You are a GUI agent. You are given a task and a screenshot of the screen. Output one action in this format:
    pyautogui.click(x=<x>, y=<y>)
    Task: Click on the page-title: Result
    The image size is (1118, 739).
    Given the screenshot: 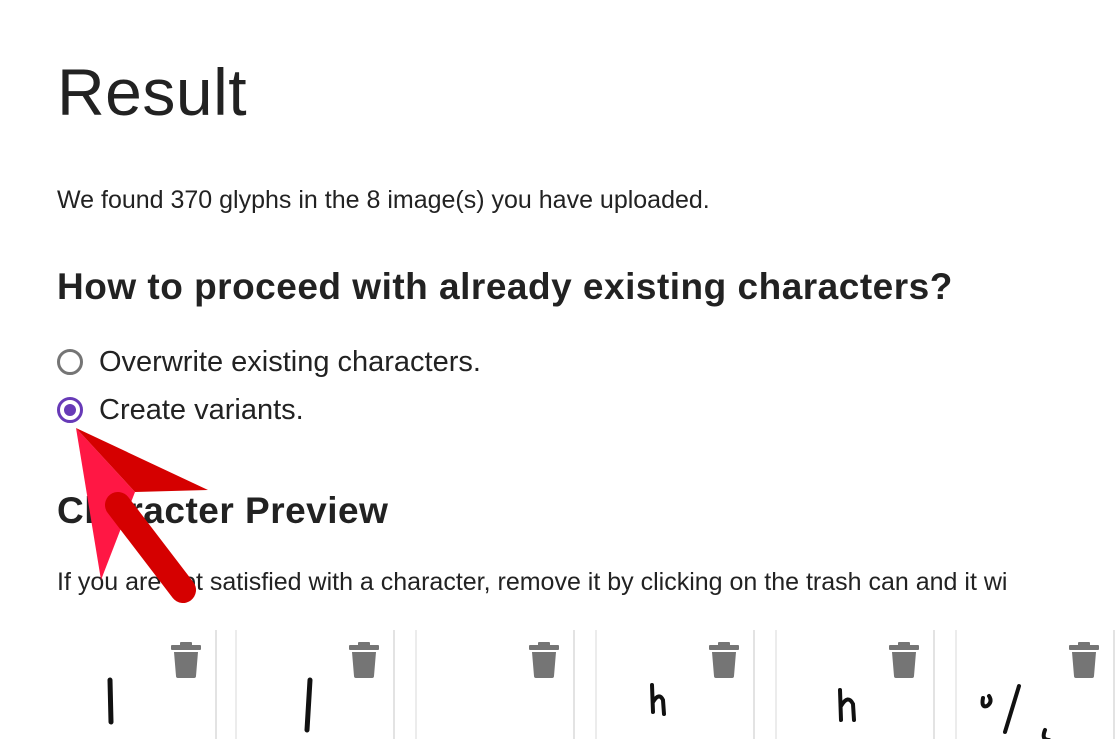 What is the action you would take?
    pyautogui.click(x=152, y=92)
    